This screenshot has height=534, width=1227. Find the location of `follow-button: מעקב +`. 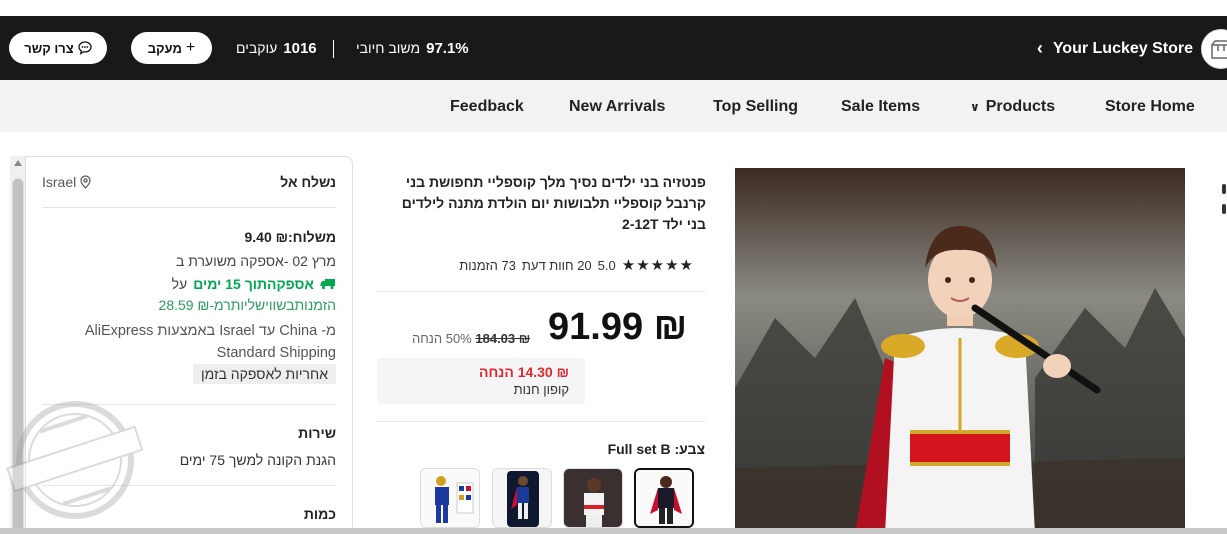

follow-button: מעקב + is located at coordinates (171, 48).